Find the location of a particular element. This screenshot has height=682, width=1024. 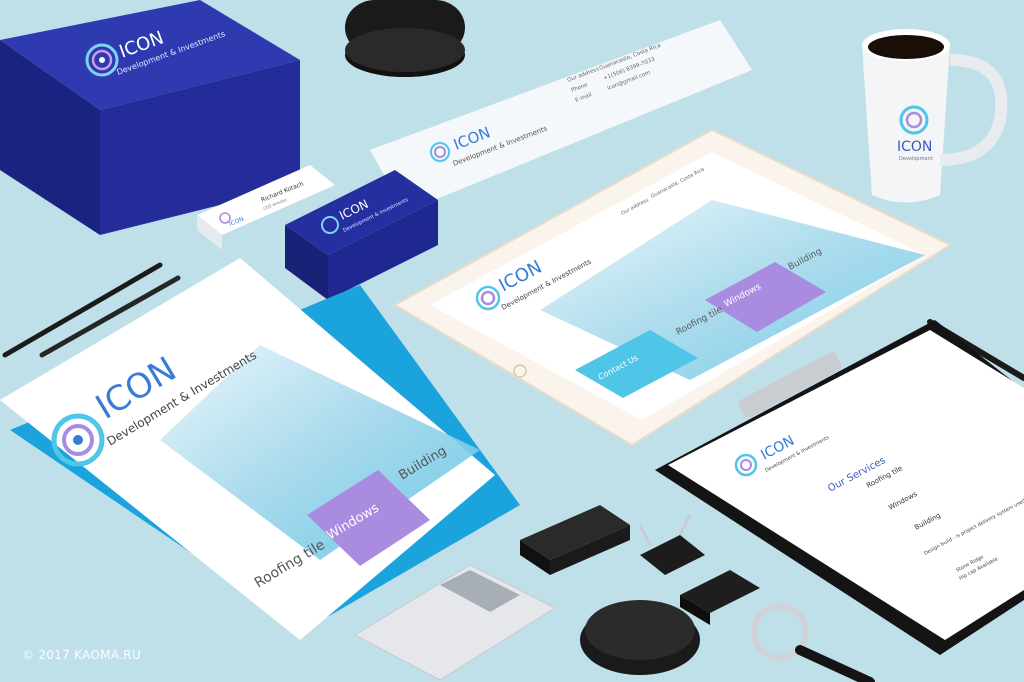

eraser-block is located at coordinates (720, 597).